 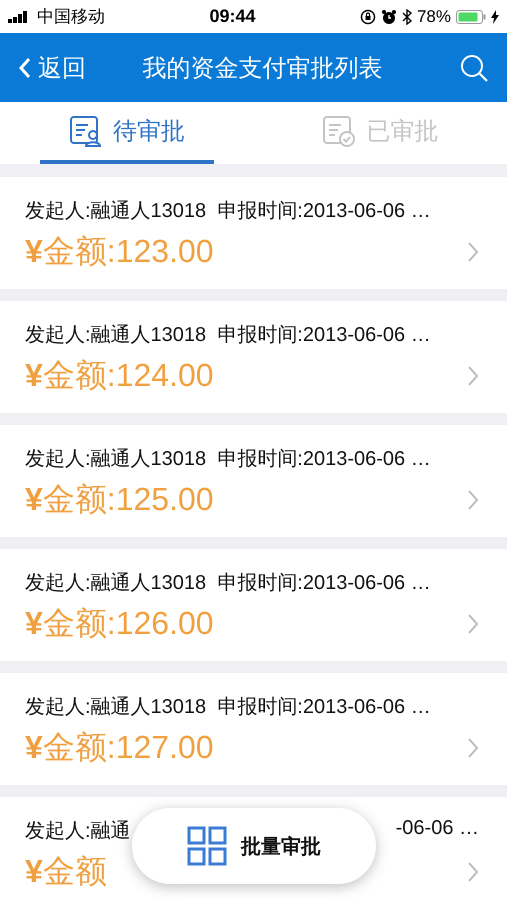 What do you see at coordinates (407, 16) in the screenshot?
I see `bluetooth-icon` at bounding box center [407, 16].